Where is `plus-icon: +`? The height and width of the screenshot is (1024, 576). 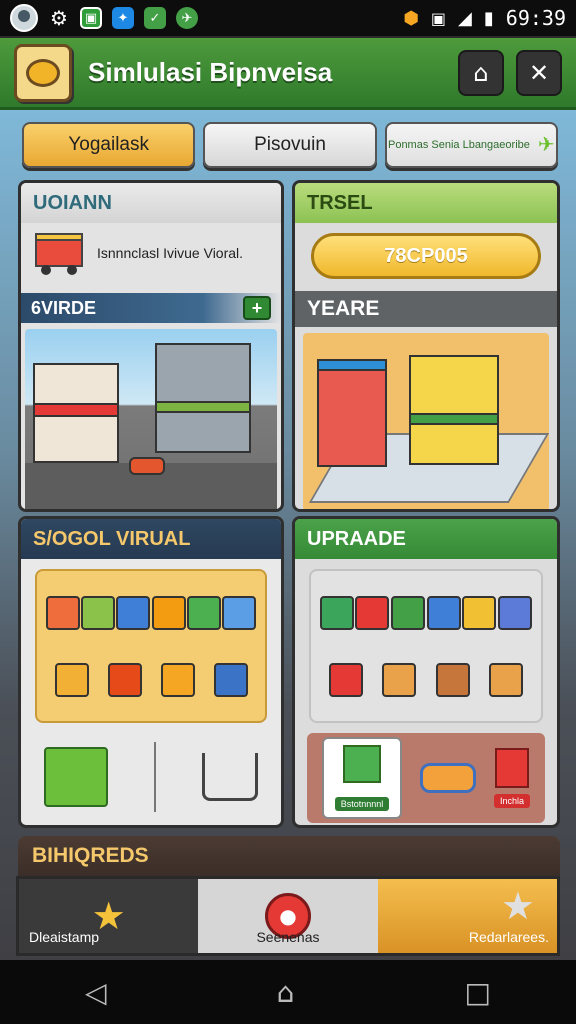 plus-icon: + is located at coordinates (257, 307).